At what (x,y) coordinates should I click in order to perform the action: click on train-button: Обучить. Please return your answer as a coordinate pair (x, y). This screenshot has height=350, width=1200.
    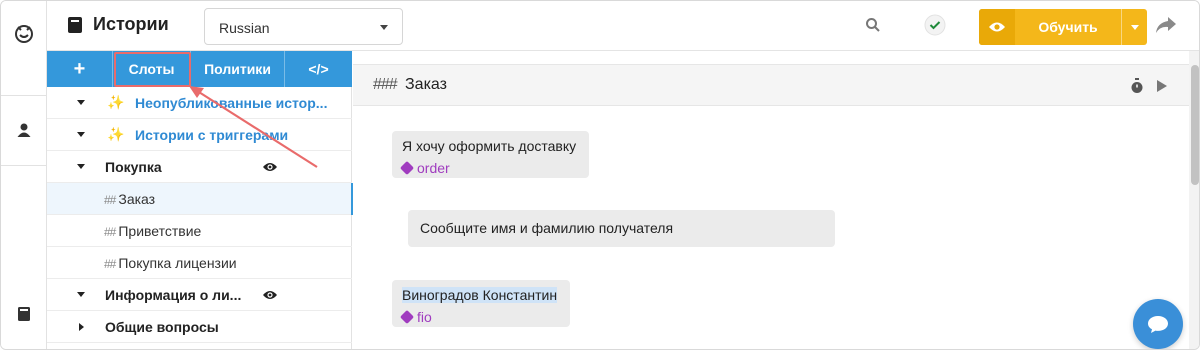
    Looking at the image, I should click on (1063, 27).